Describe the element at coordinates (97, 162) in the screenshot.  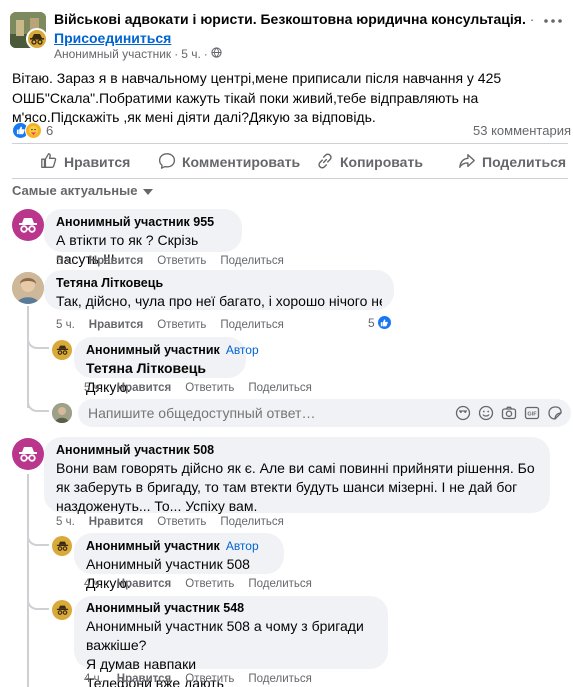
I see `like-button-label: Нравится` at that location.